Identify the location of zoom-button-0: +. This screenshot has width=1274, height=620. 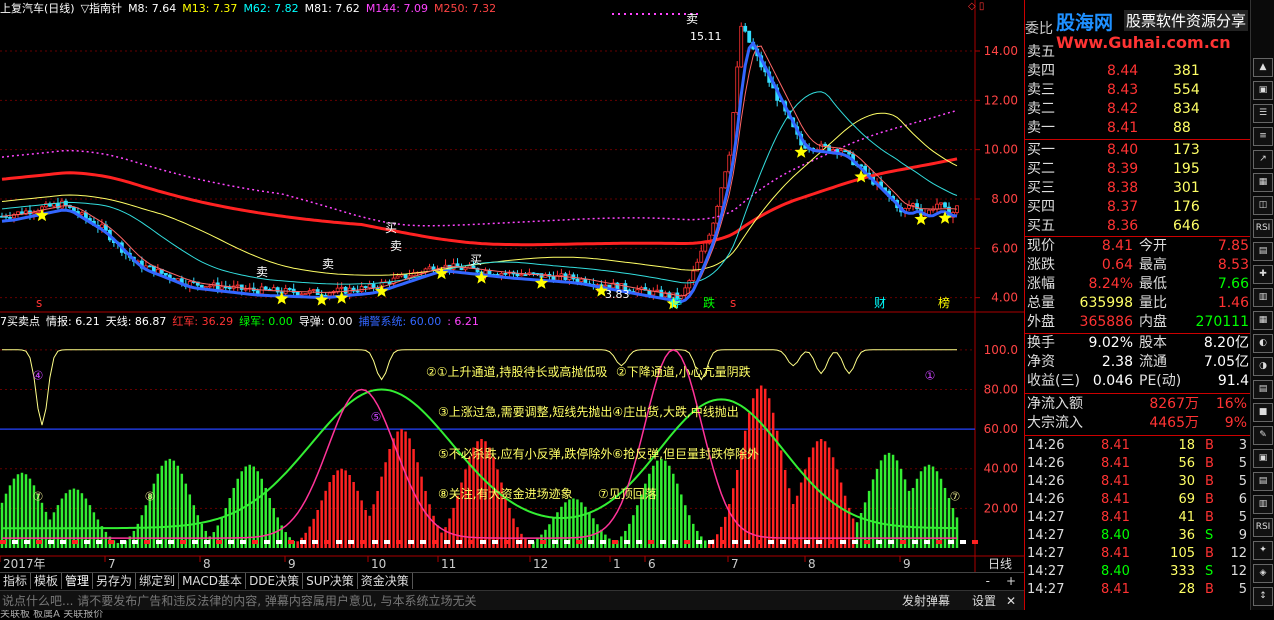
(1011, 581).